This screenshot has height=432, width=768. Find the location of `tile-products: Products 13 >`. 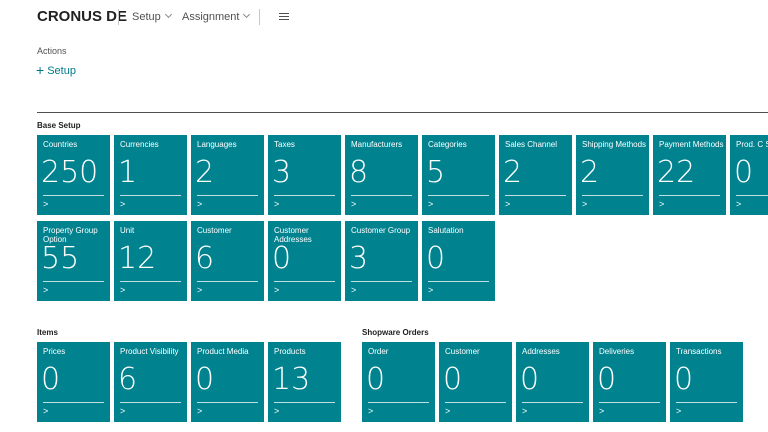

tile-products: Products 13 > is located at coordinates (304, 382).